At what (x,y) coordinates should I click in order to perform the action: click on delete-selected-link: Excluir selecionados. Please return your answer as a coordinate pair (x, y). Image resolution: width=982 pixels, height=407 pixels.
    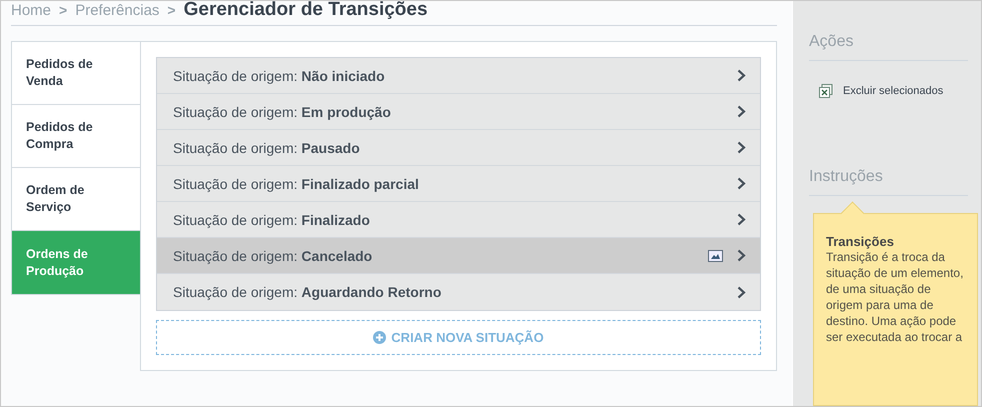
    Looking at the image, I should click on (893, 91).